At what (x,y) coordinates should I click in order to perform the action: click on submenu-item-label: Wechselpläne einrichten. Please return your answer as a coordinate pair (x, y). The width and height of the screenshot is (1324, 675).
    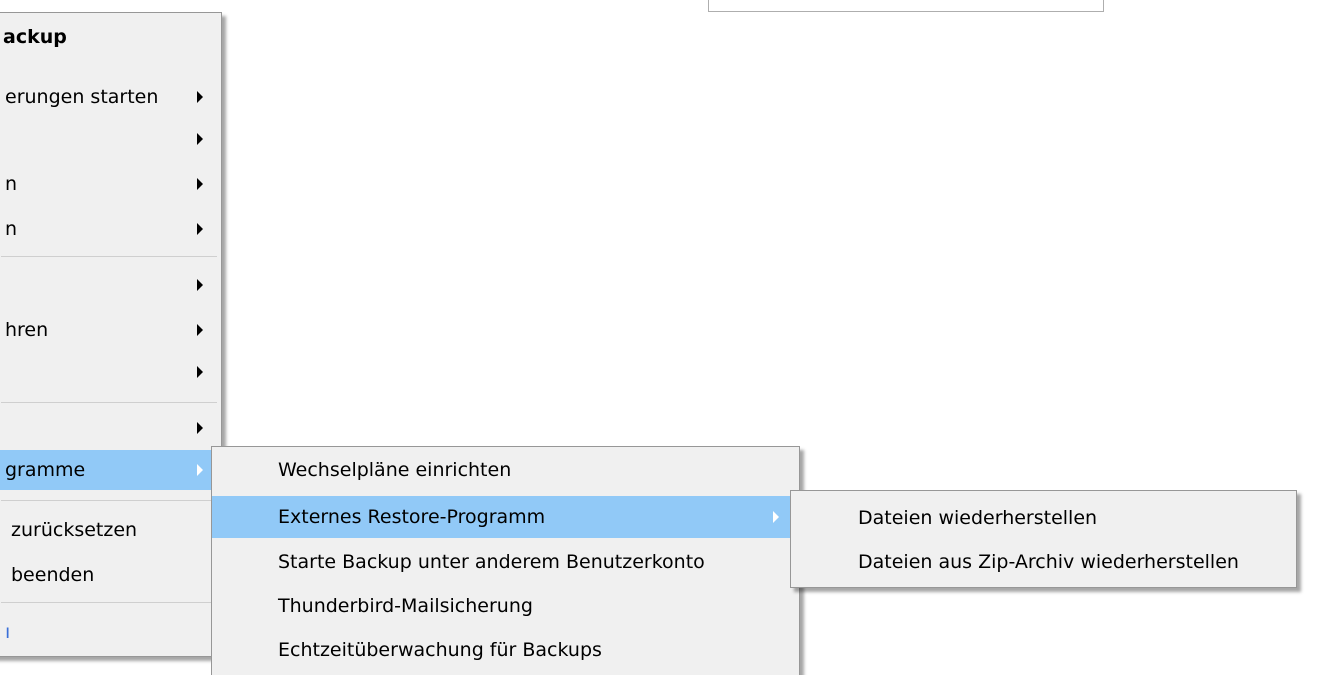
    Looking at the image, I should click on (395, 470).